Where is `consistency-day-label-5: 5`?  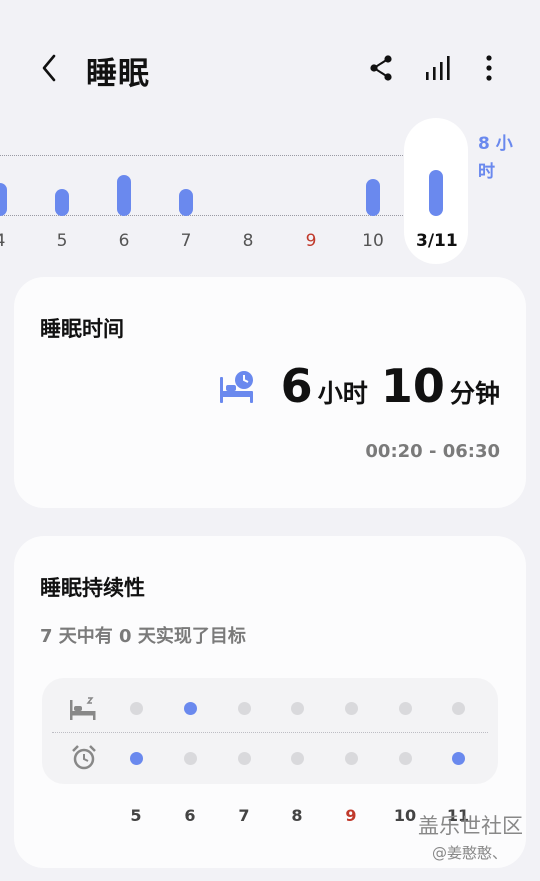
consistency-day-label-5: 5 is located at coordinates (136, 815).